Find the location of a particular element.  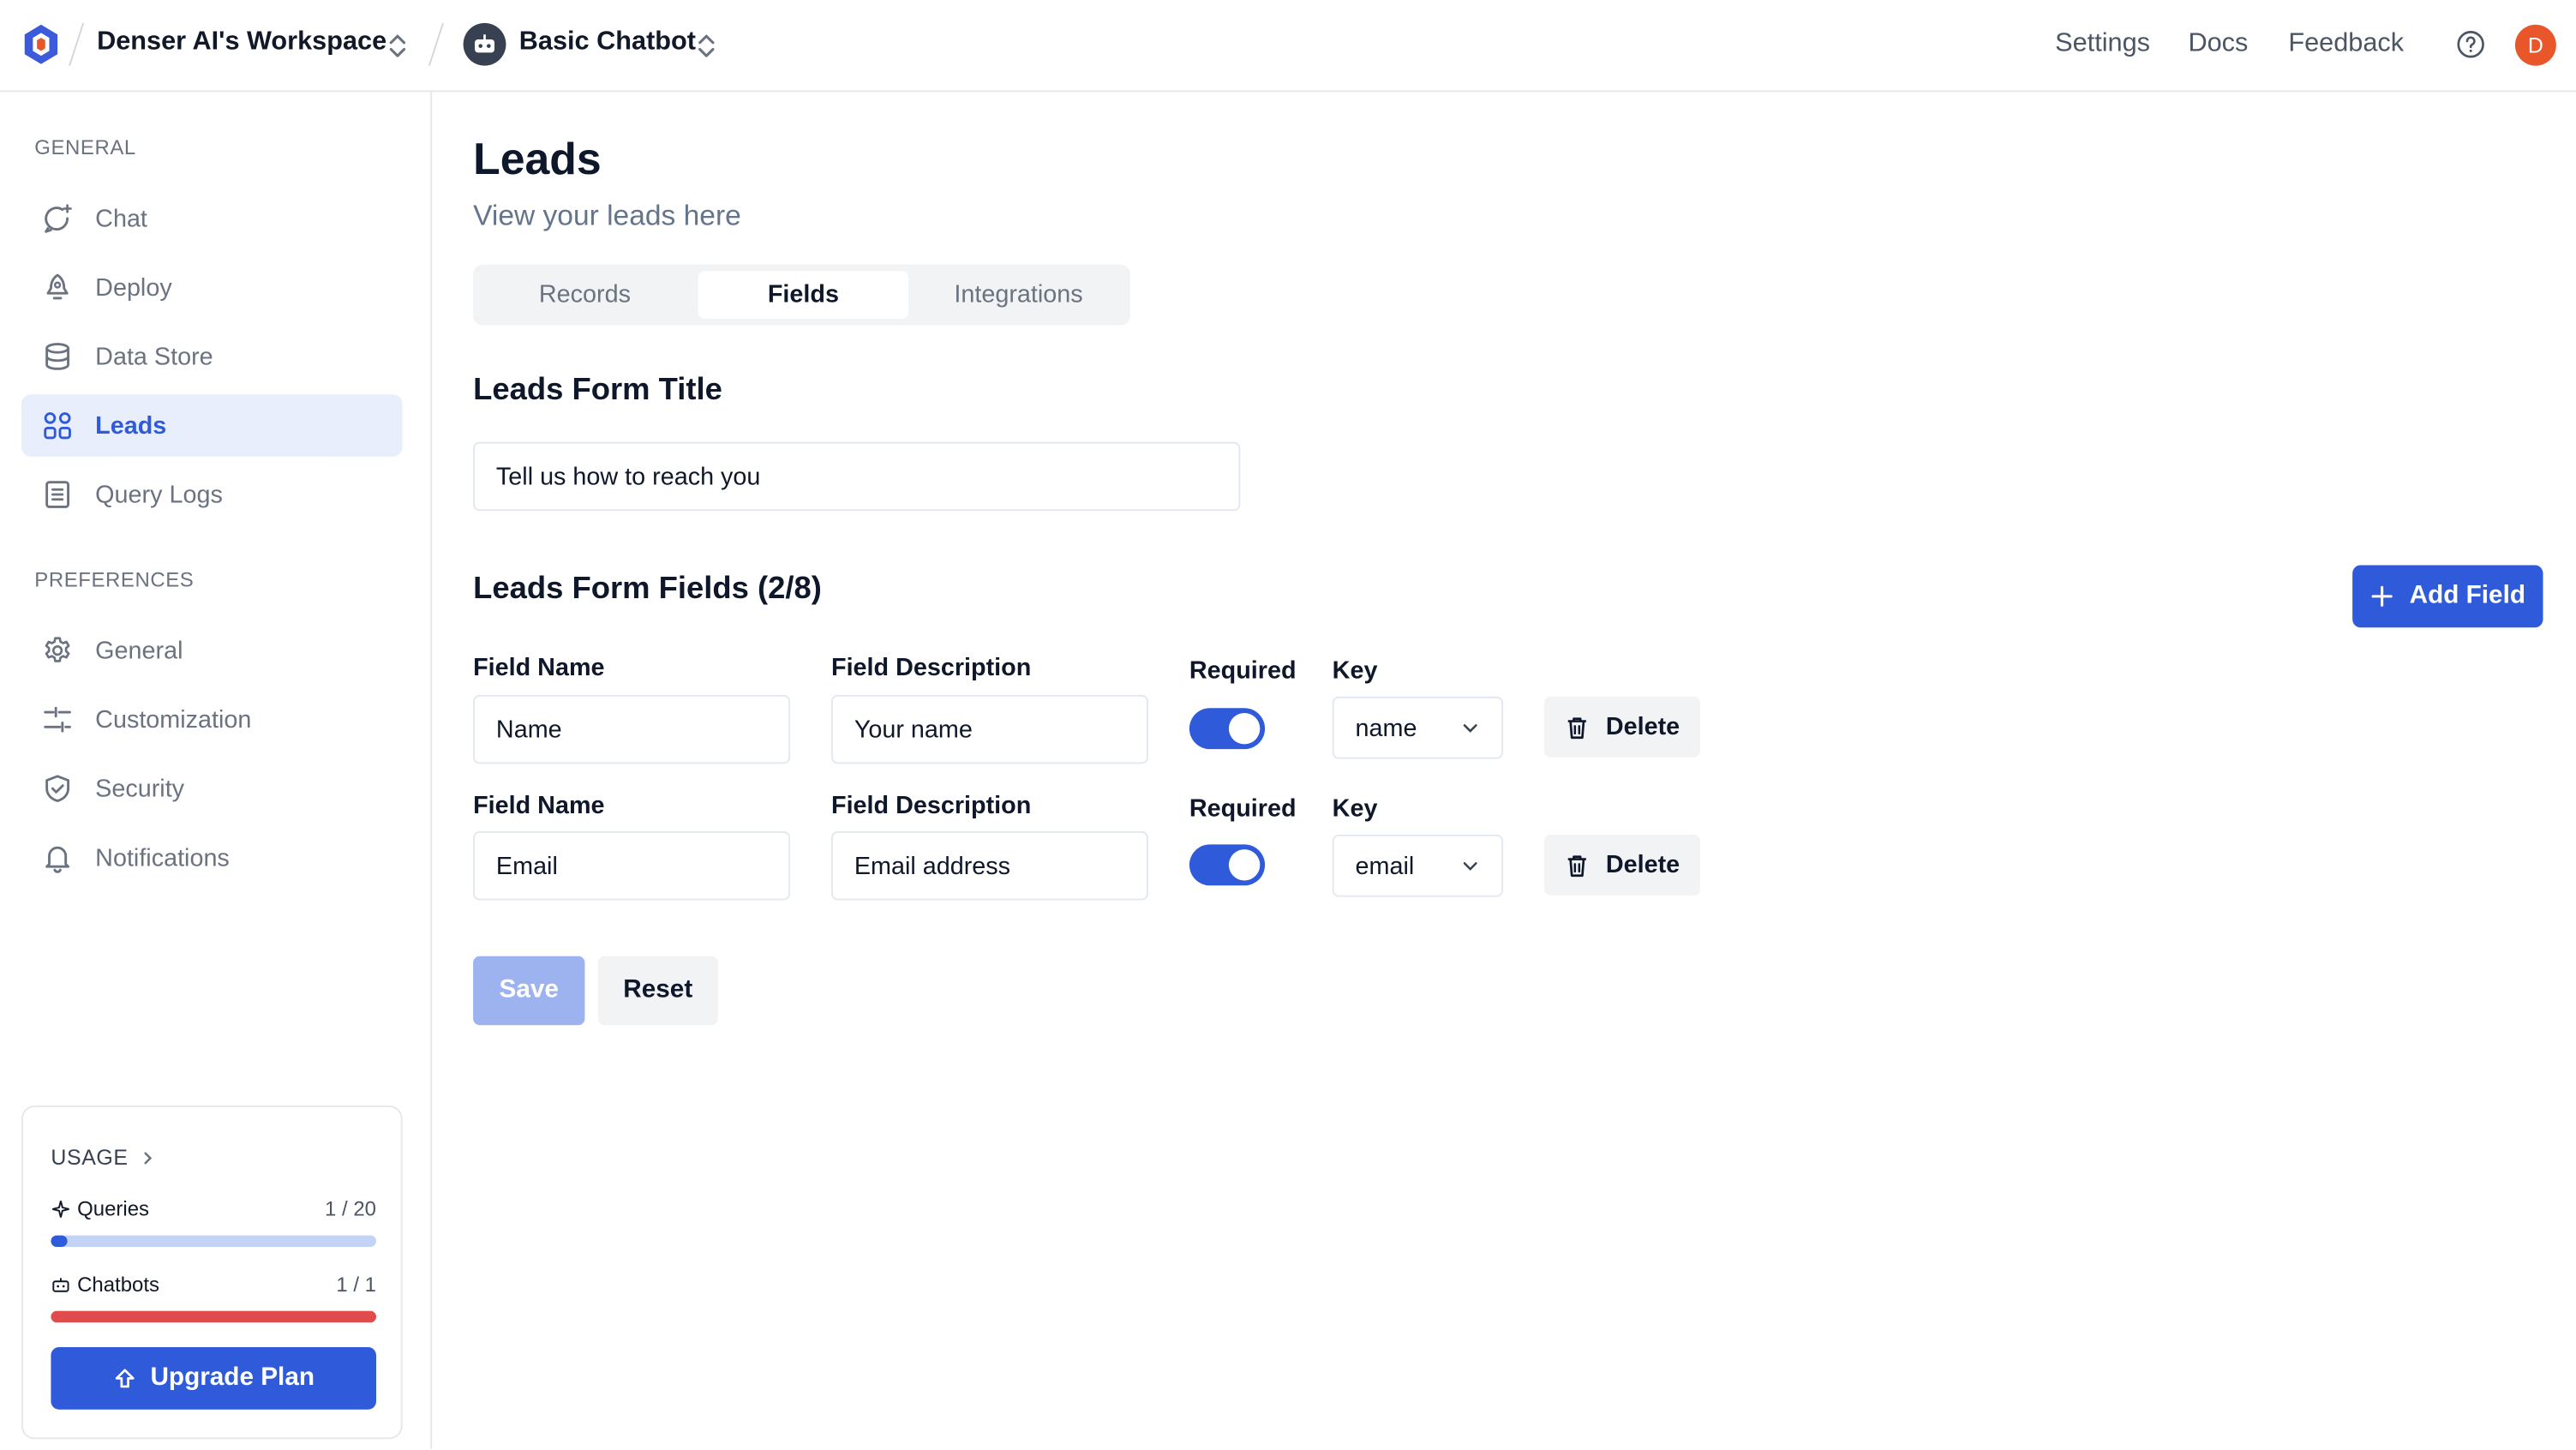

leads-form-title-heading: Leads Form Title is located at coordinates (597, 390).